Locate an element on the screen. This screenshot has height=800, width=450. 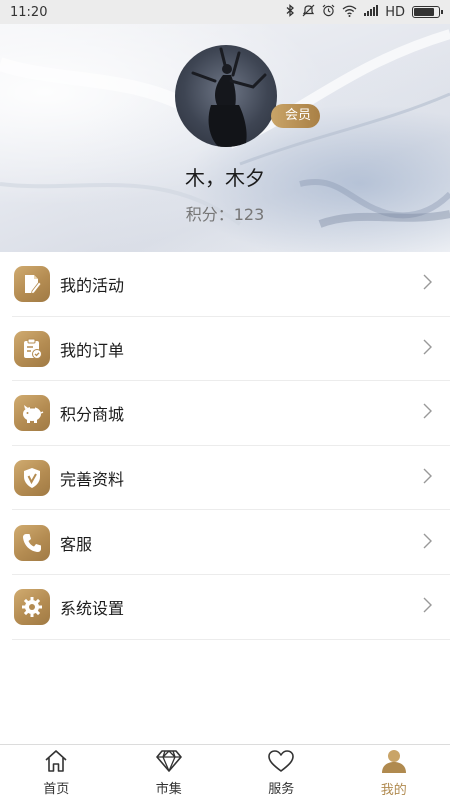
user-name: 木，木夕 is located at coordinates (225, 178).